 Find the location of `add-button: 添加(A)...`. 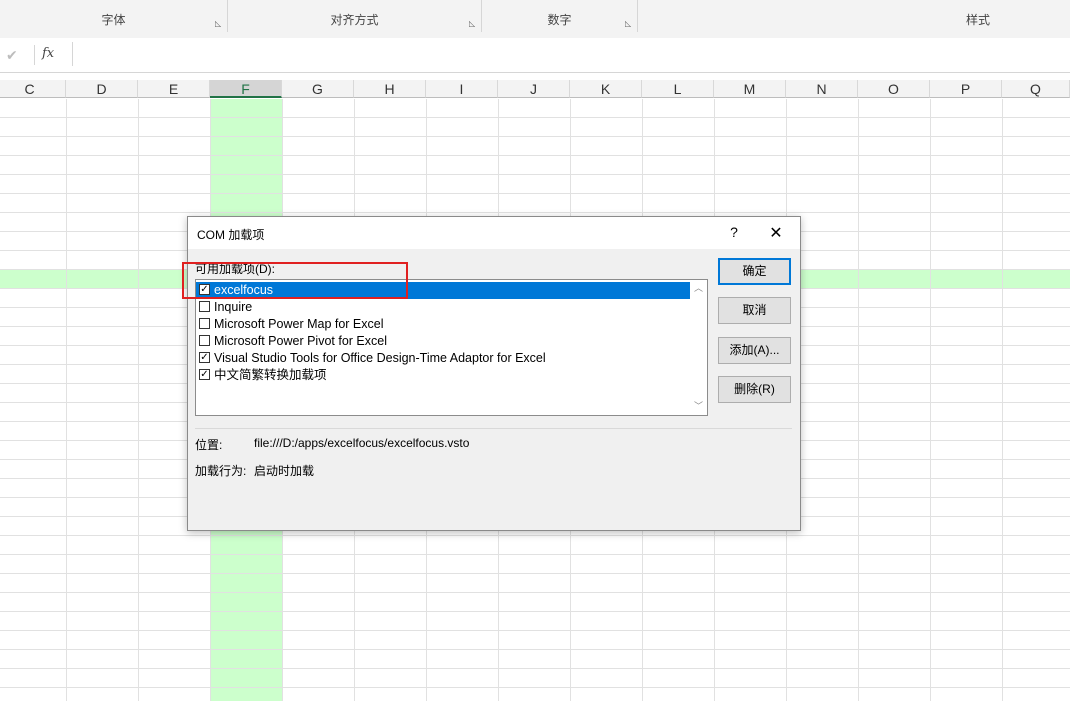

add-button: 添加(A)... is located at coordinates (754, 350).